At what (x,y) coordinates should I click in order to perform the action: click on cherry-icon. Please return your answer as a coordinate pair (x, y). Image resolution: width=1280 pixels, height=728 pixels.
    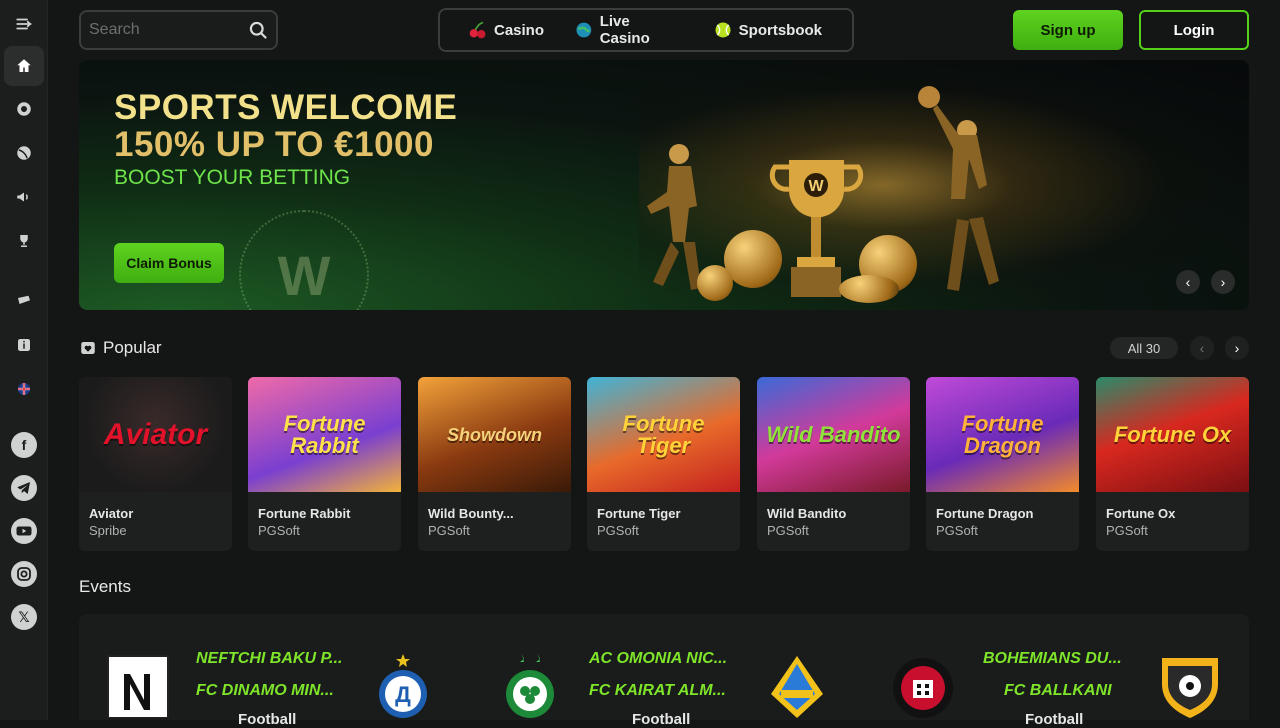
    Looking at the image, I should click on (477, 30).